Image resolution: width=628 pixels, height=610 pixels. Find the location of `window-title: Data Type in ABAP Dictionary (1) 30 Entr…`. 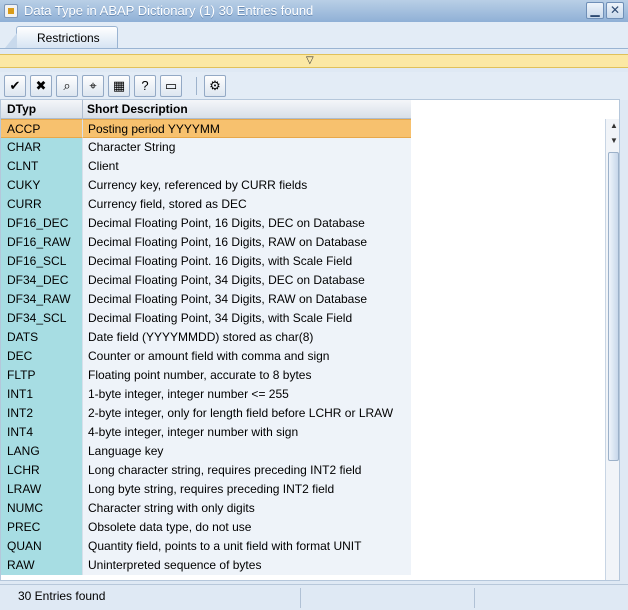

window-title: Data Type in ABAP Dictionary (1) 30 Entr… is located at coordinates (169, 10).